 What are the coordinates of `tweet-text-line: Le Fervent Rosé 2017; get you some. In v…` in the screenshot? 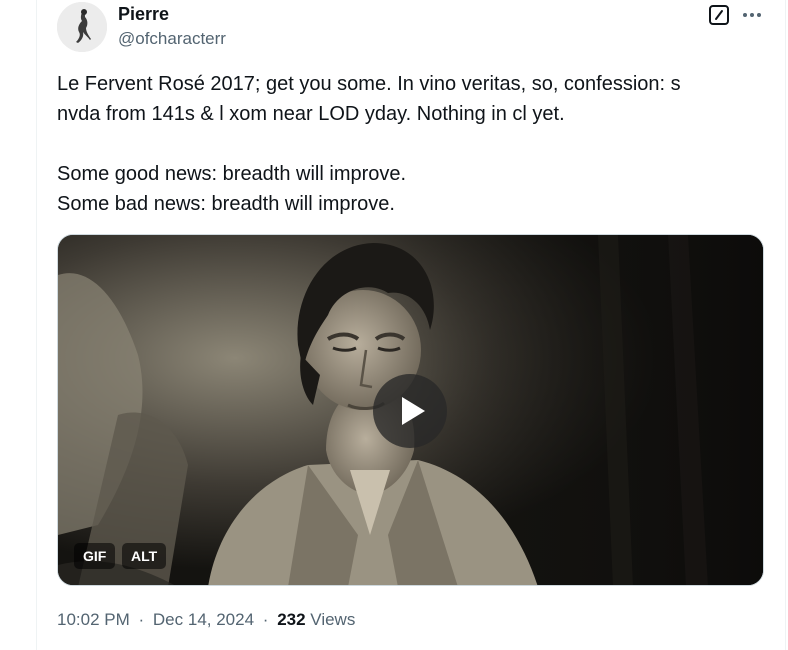 It's located at (369, 84).